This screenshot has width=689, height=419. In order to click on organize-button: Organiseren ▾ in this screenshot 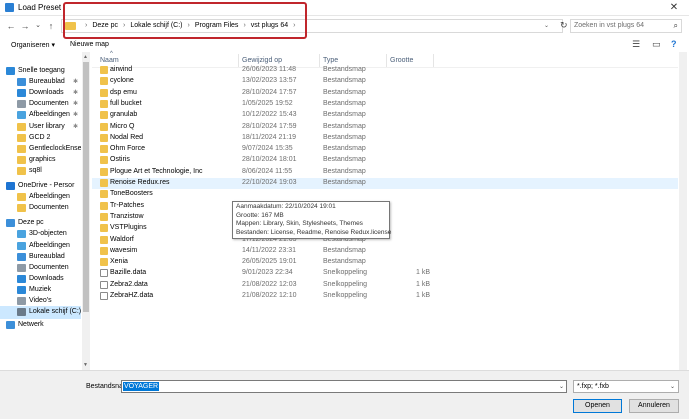, I will do `click(33, 45)`.